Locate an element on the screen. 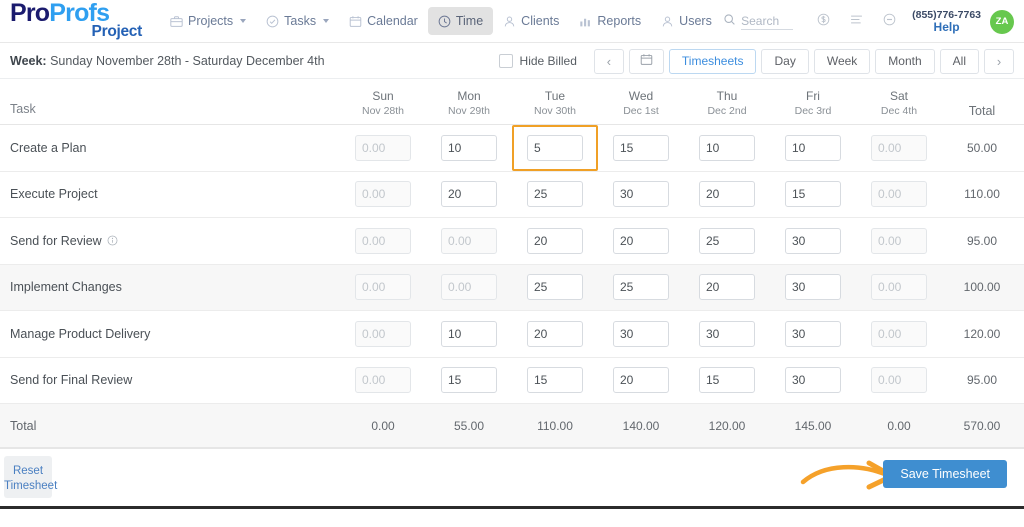  avatar: ZA is located at coordinates (1002, 21).